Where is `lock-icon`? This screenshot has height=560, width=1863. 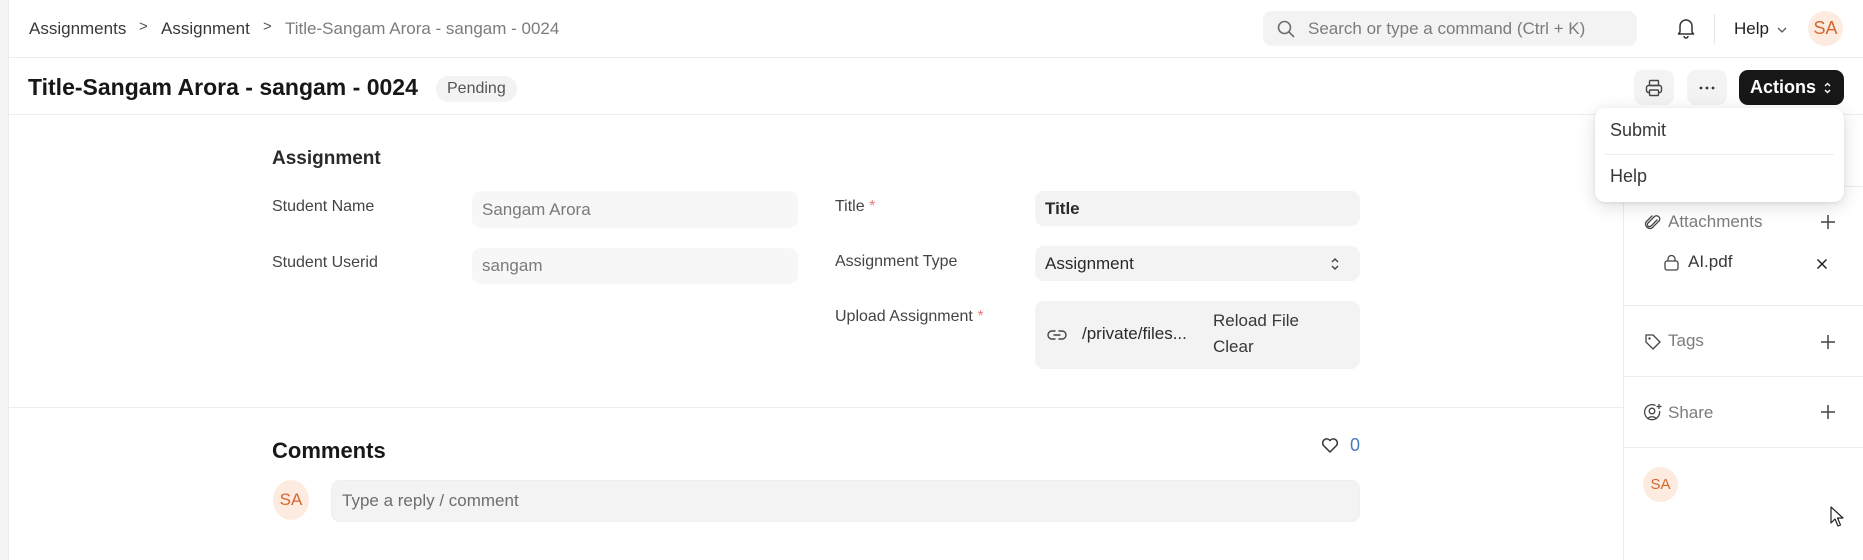
lock-icon is located at coordinates (1671, 262).